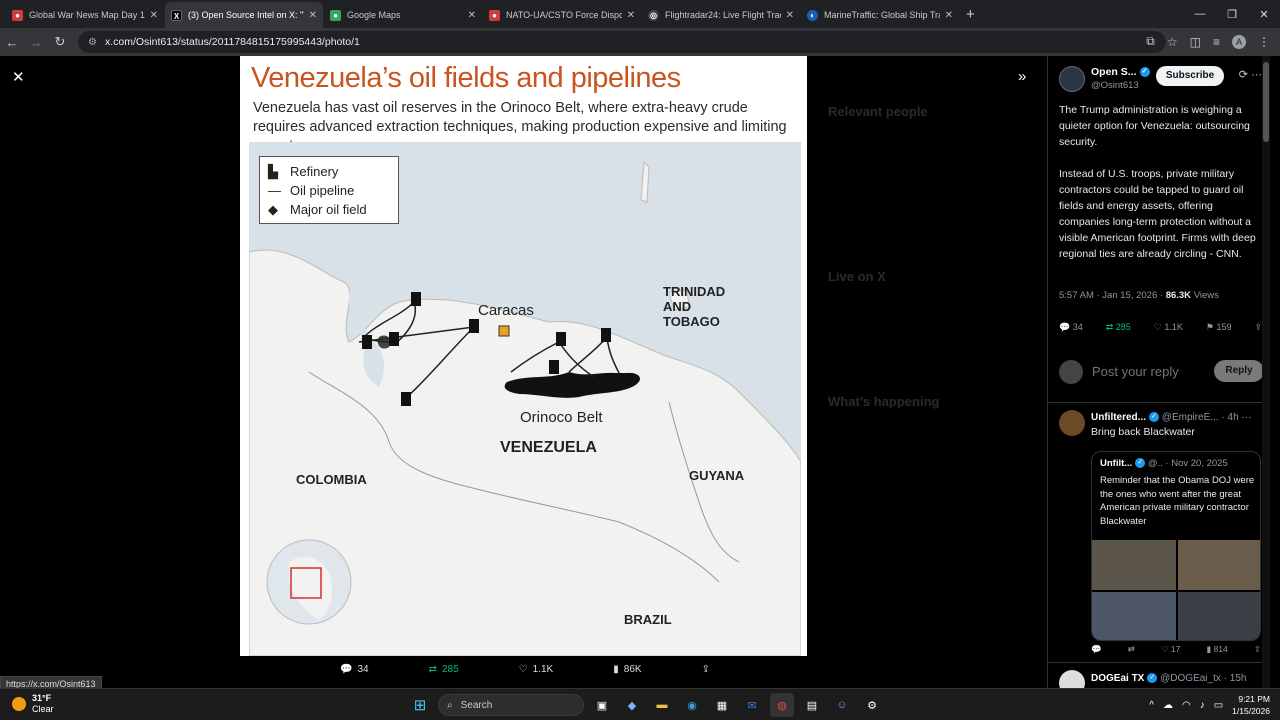 This screenshot has height=720, width=1280. What do you see at coordinates (884, 401) in the screenshot?
I see `whats-happening-heading: What’s happening` at bounding box center [884, 401].